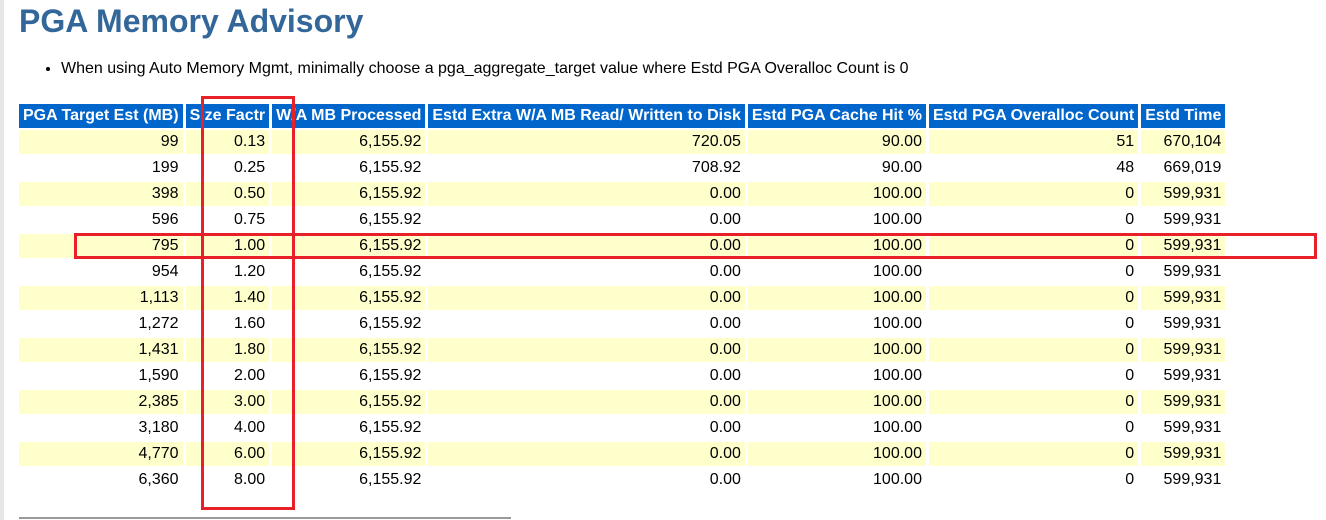 This screenshot has width=1326, height=520. I want to click on pga-target-cell: 795, so click(101, 246).